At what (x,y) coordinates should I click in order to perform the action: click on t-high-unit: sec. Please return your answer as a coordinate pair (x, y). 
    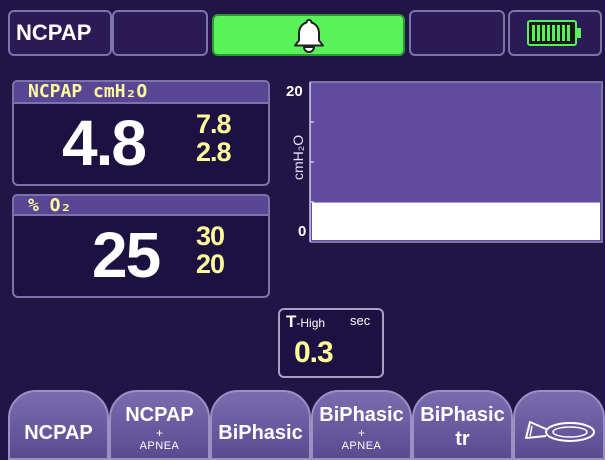
    Looking at the image, I should click on (360, 320).